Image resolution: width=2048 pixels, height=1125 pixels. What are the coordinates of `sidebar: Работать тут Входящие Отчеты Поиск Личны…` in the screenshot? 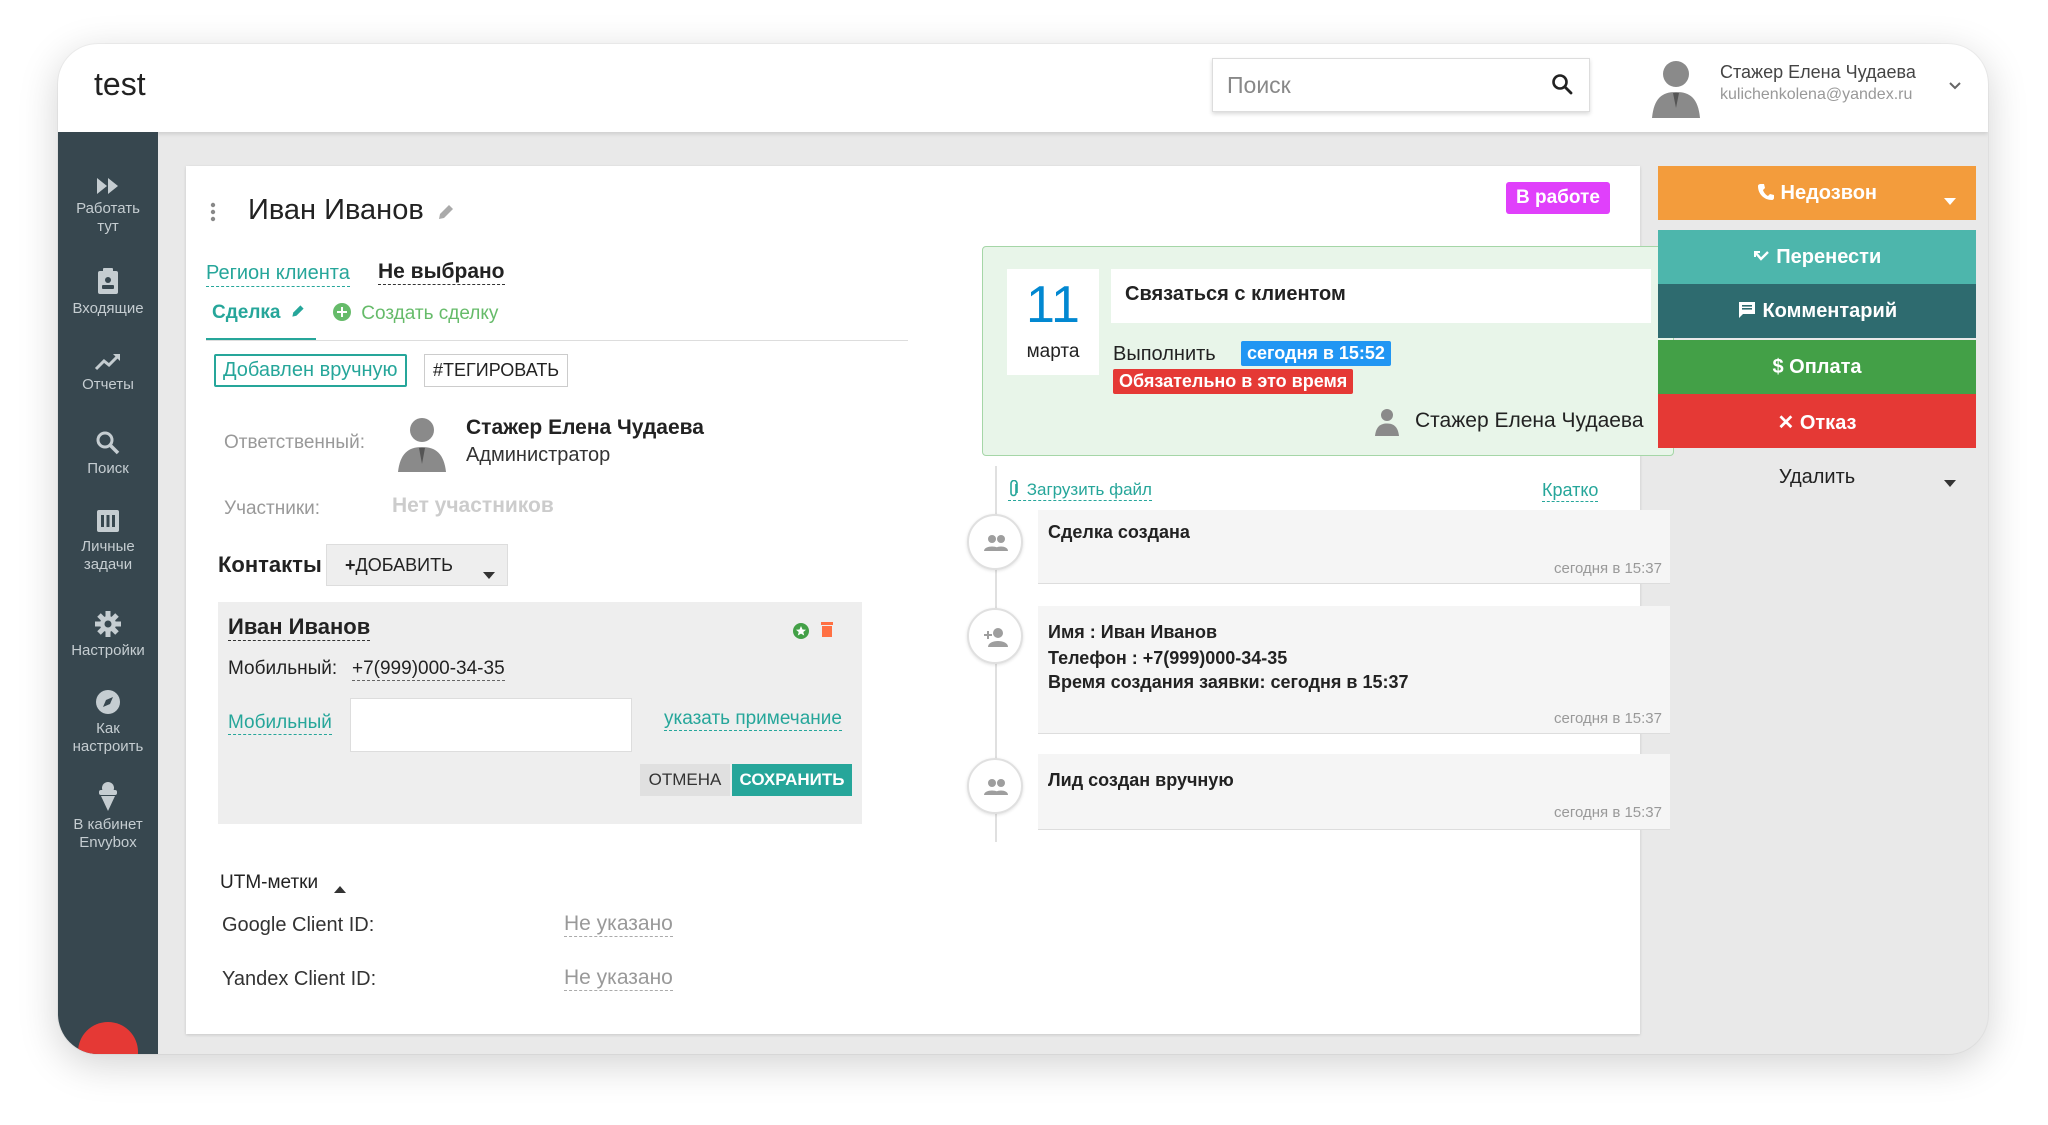 It's located at (108, 593).